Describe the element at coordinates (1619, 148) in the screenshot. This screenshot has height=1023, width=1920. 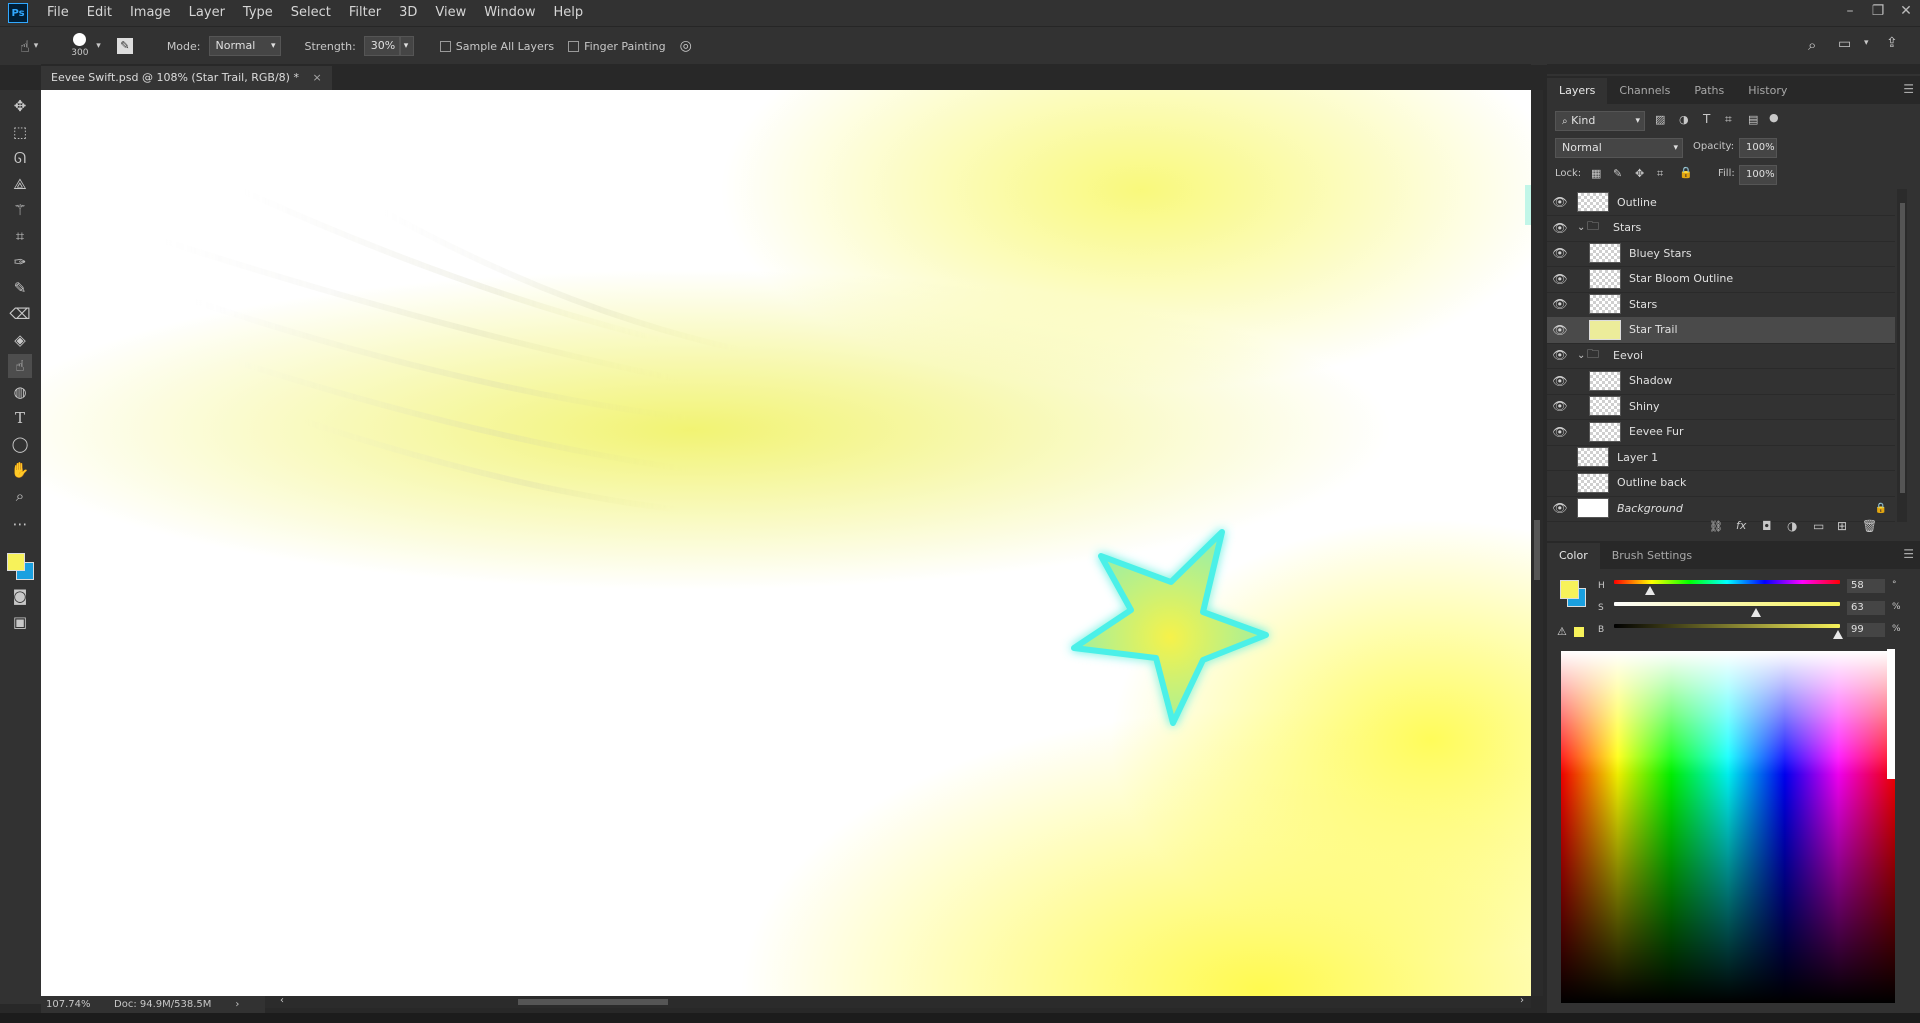
I see `blend-mode-select: Normal ▾` at that location.